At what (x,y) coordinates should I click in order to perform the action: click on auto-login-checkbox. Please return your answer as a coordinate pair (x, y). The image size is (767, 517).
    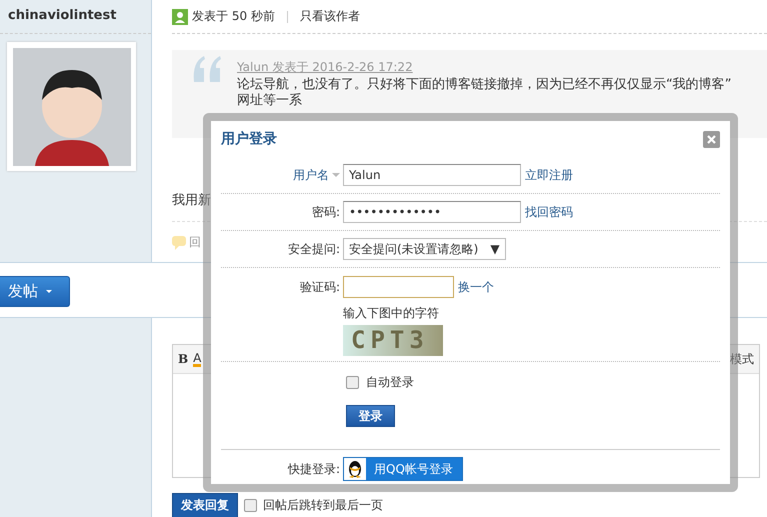
    Looking at the image, I should click on (352, 382).